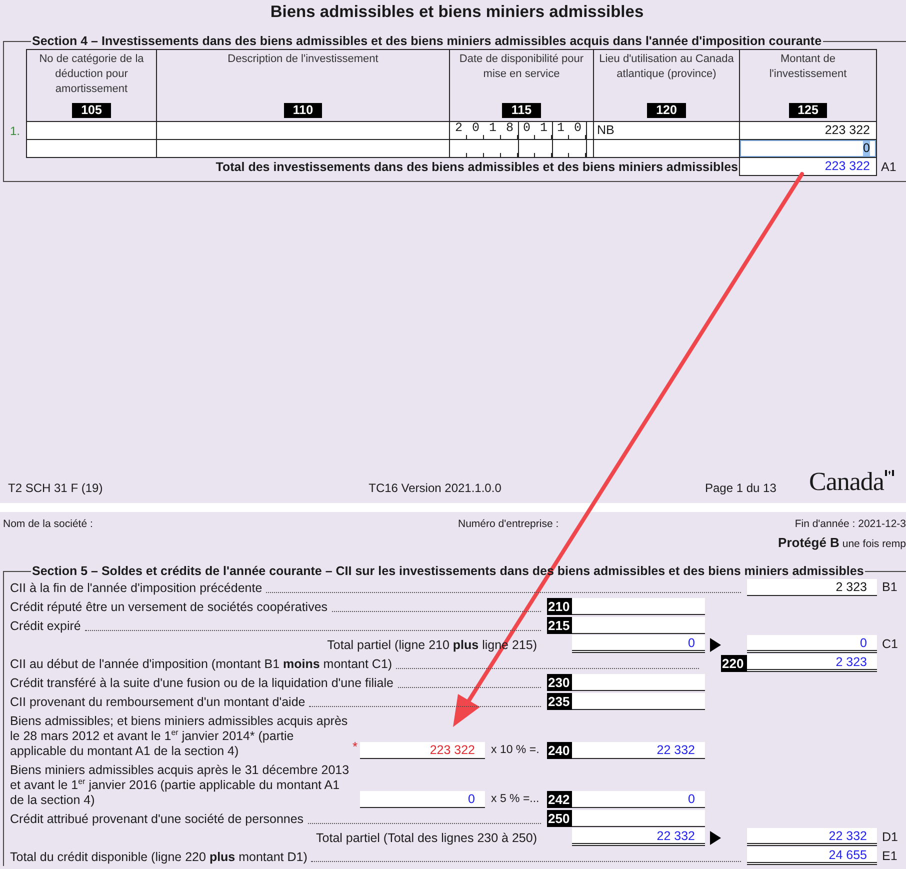 This screenshot has width=906, height=869. Describe the element at coordinates (427, 41) in the screenshot. I see `section-title: Section 4 – Investissements dans des biens admissibles et des biens miniers admissibles acquis dans l'année d'imposition courante` at that location.